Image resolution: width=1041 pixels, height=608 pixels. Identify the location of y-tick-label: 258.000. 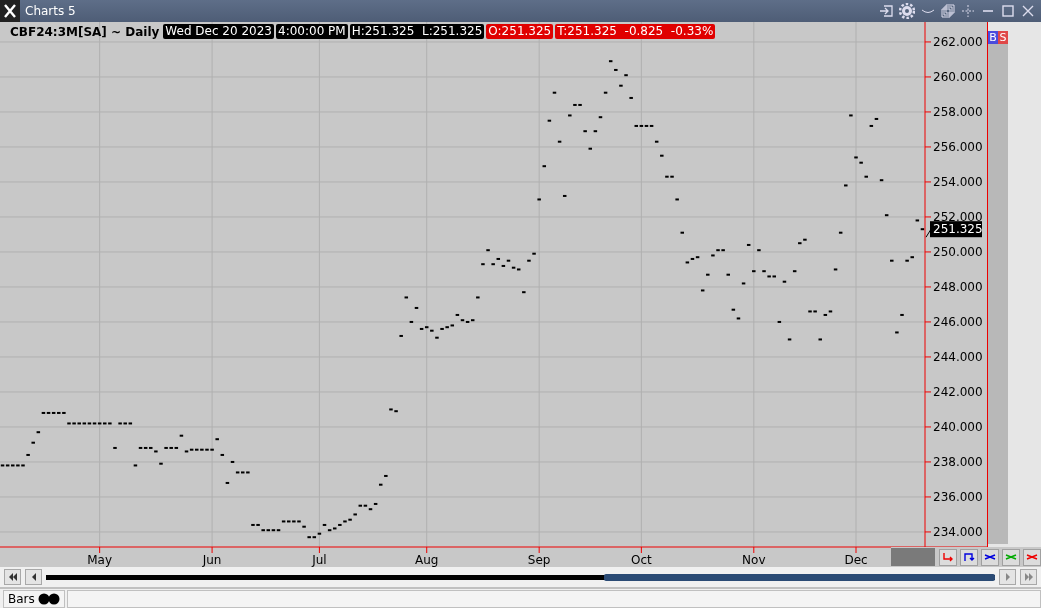
(958, 111).